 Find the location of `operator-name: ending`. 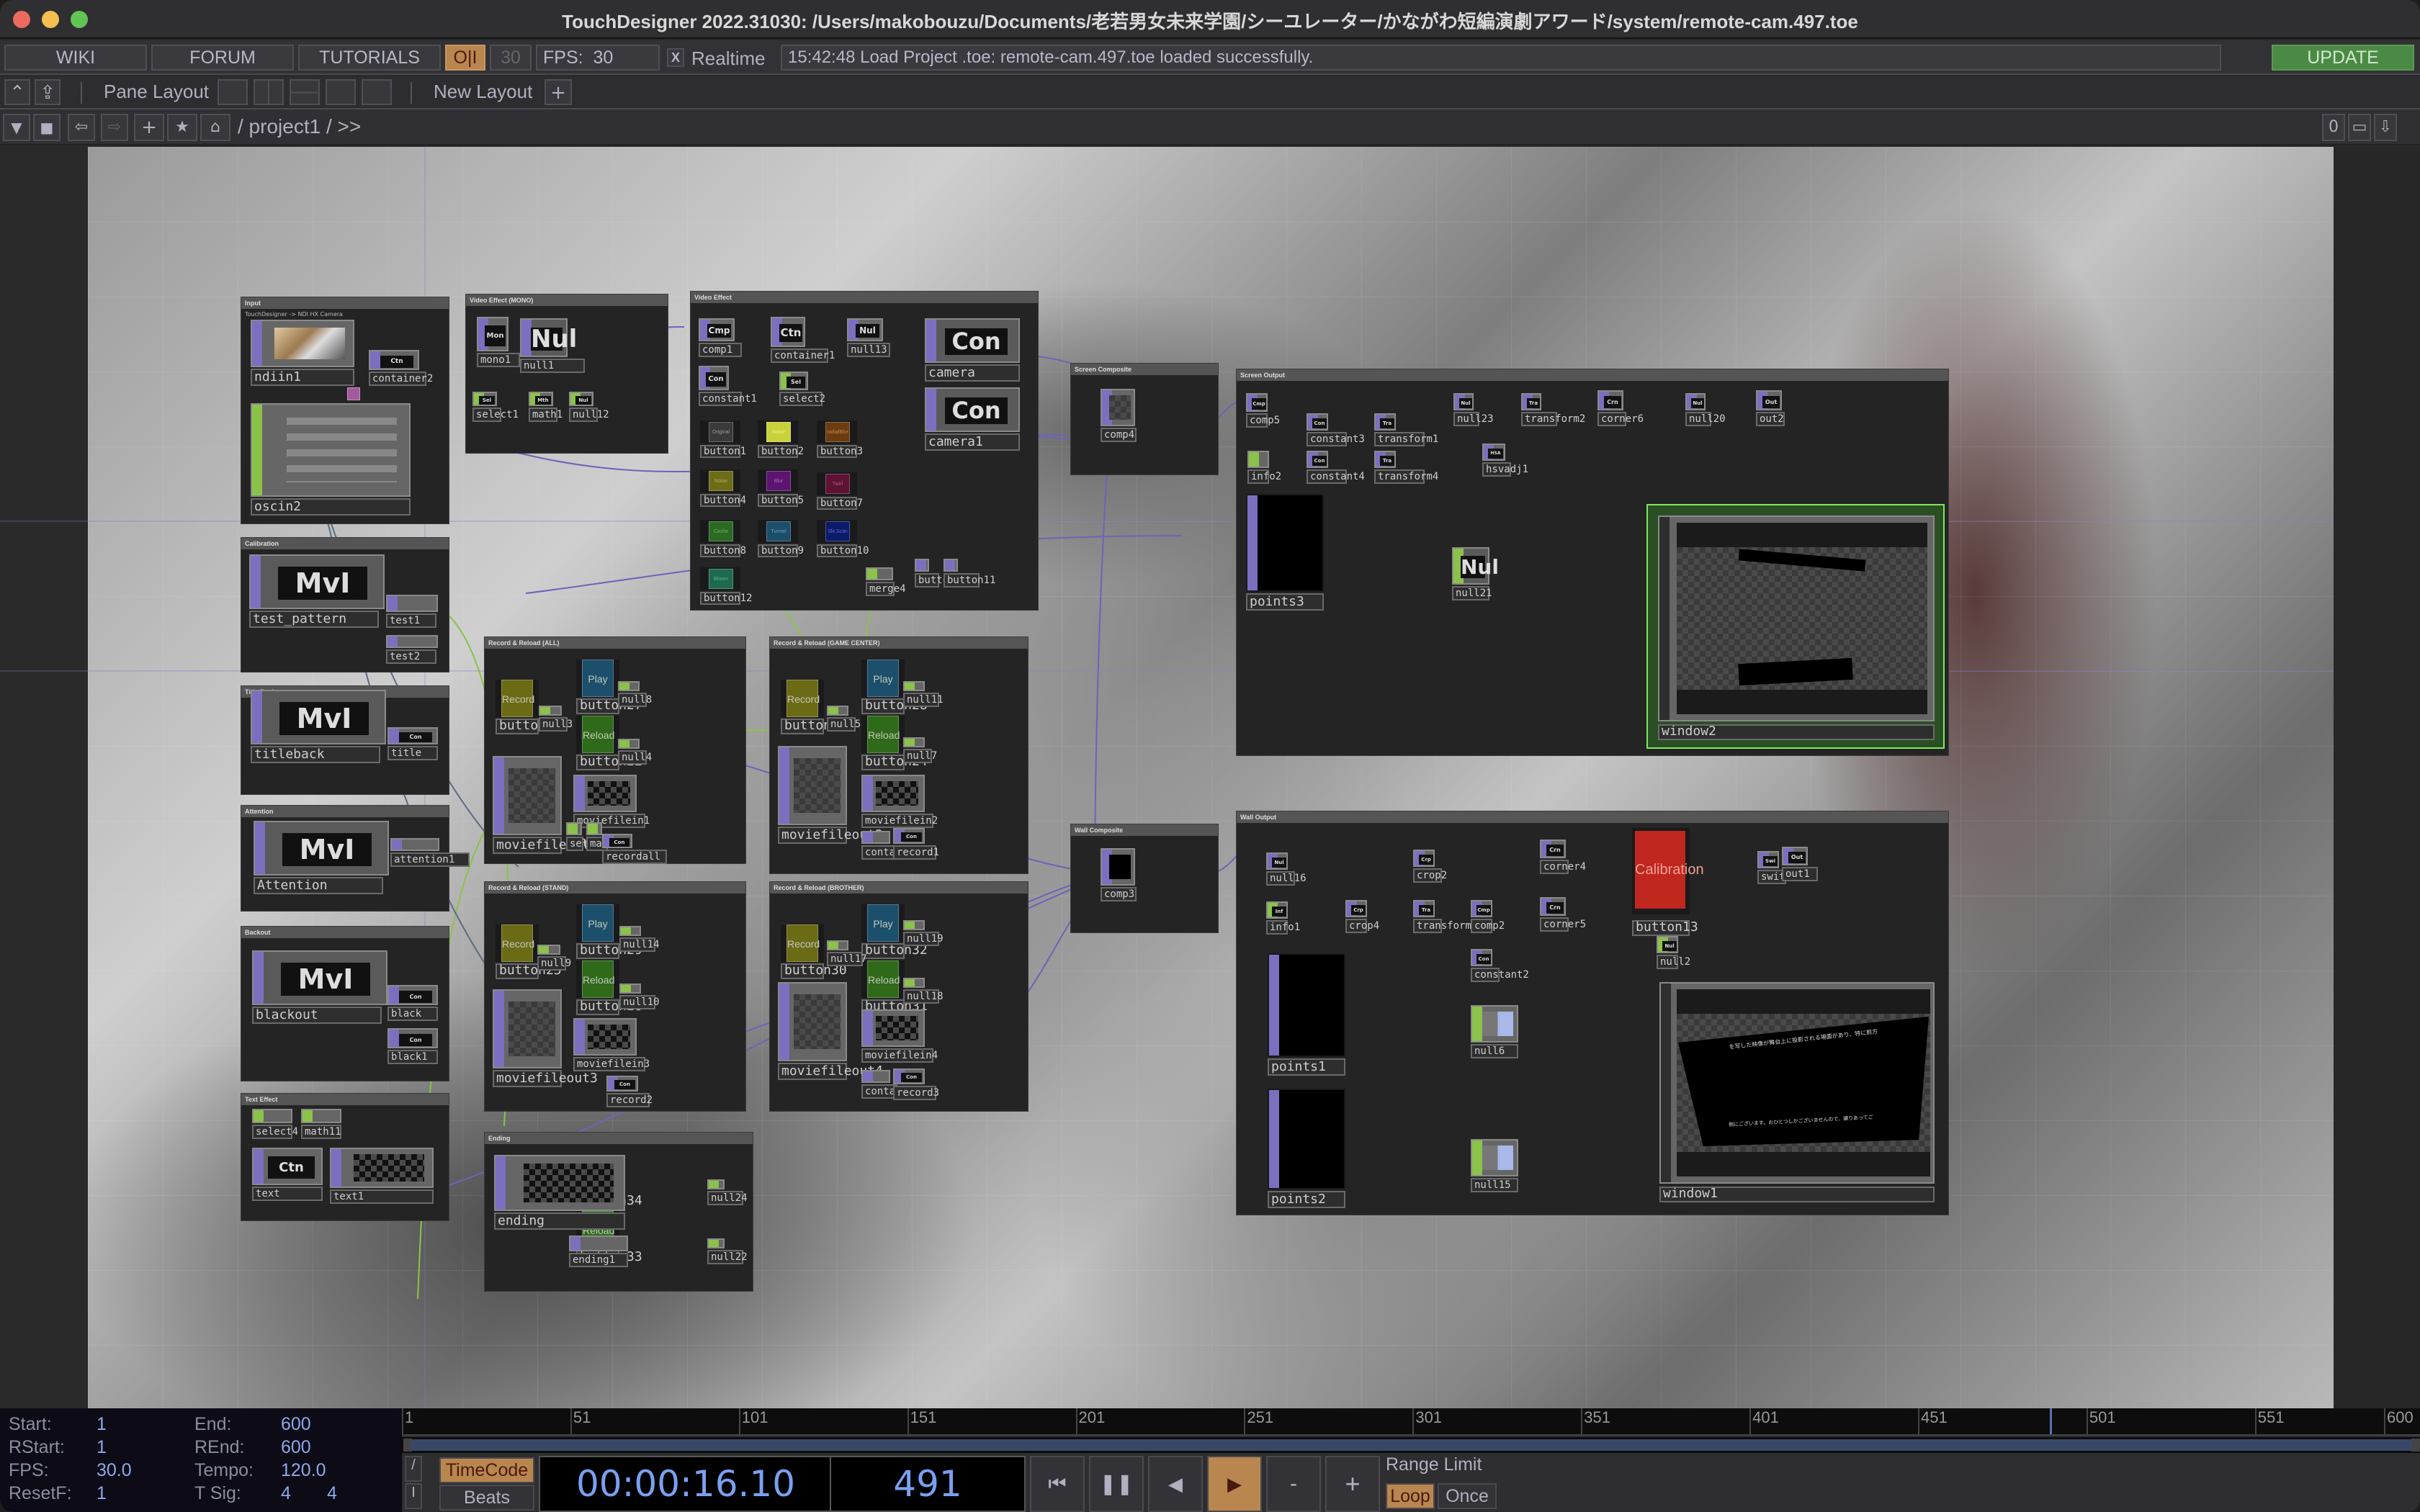

operator-name: ending is located at coordinates (559, 1221).